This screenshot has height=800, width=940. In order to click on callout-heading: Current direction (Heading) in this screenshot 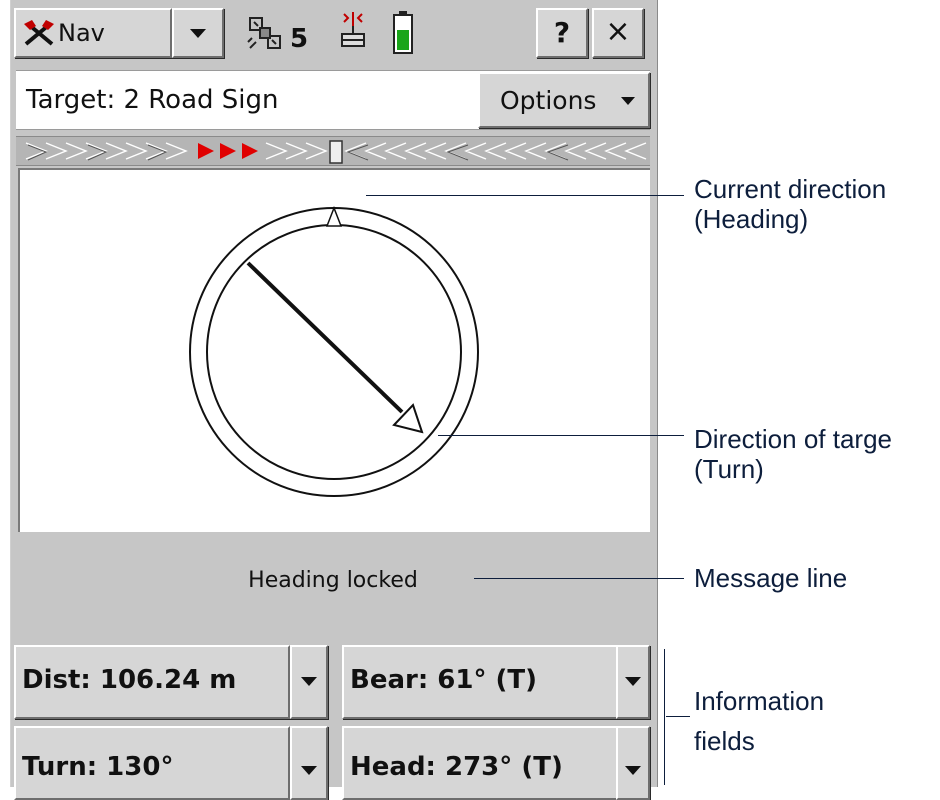, I will do `click(790, 204)`.